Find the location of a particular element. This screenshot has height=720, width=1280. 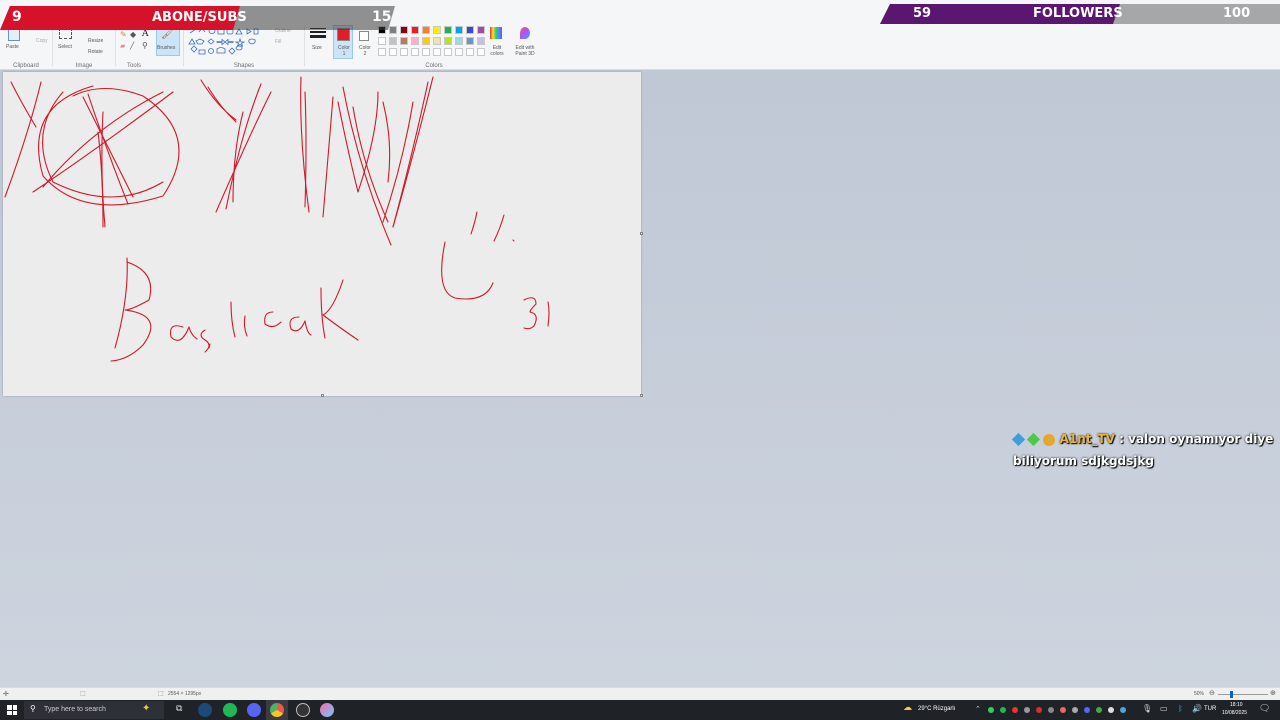

steam-icon is located at coordinates (205, 710).